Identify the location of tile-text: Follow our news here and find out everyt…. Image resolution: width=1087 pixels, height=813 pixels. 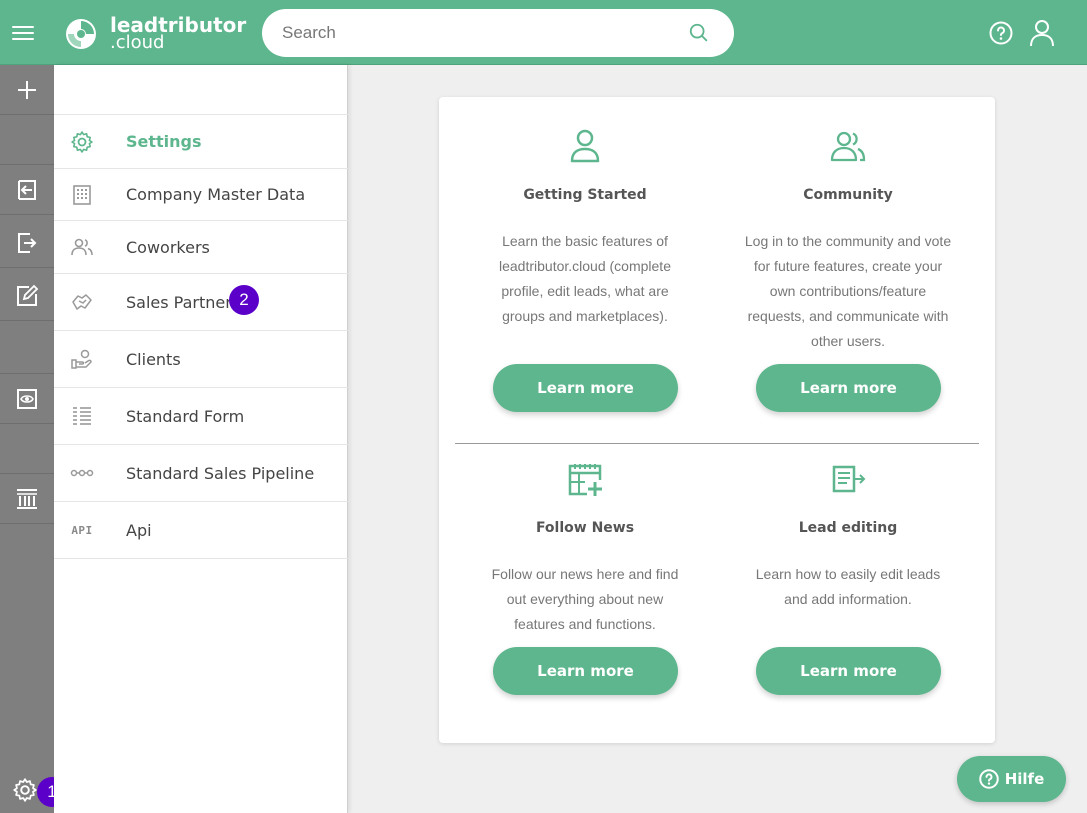
(585, 599).